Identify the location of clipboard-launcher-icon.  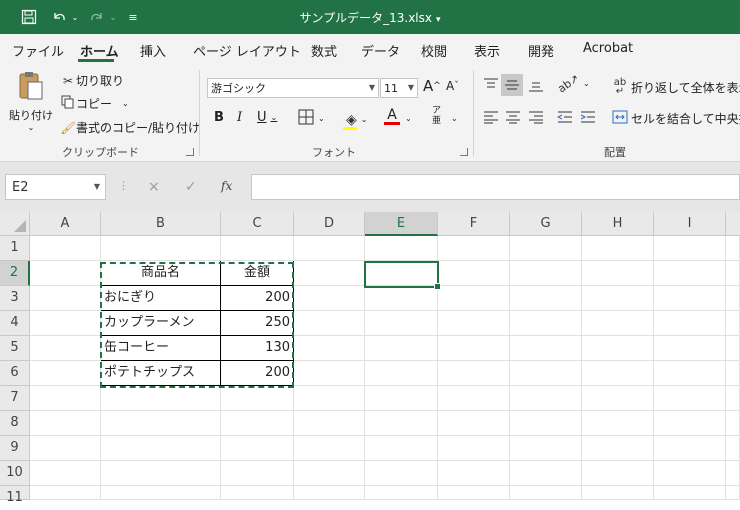
(190, 152).